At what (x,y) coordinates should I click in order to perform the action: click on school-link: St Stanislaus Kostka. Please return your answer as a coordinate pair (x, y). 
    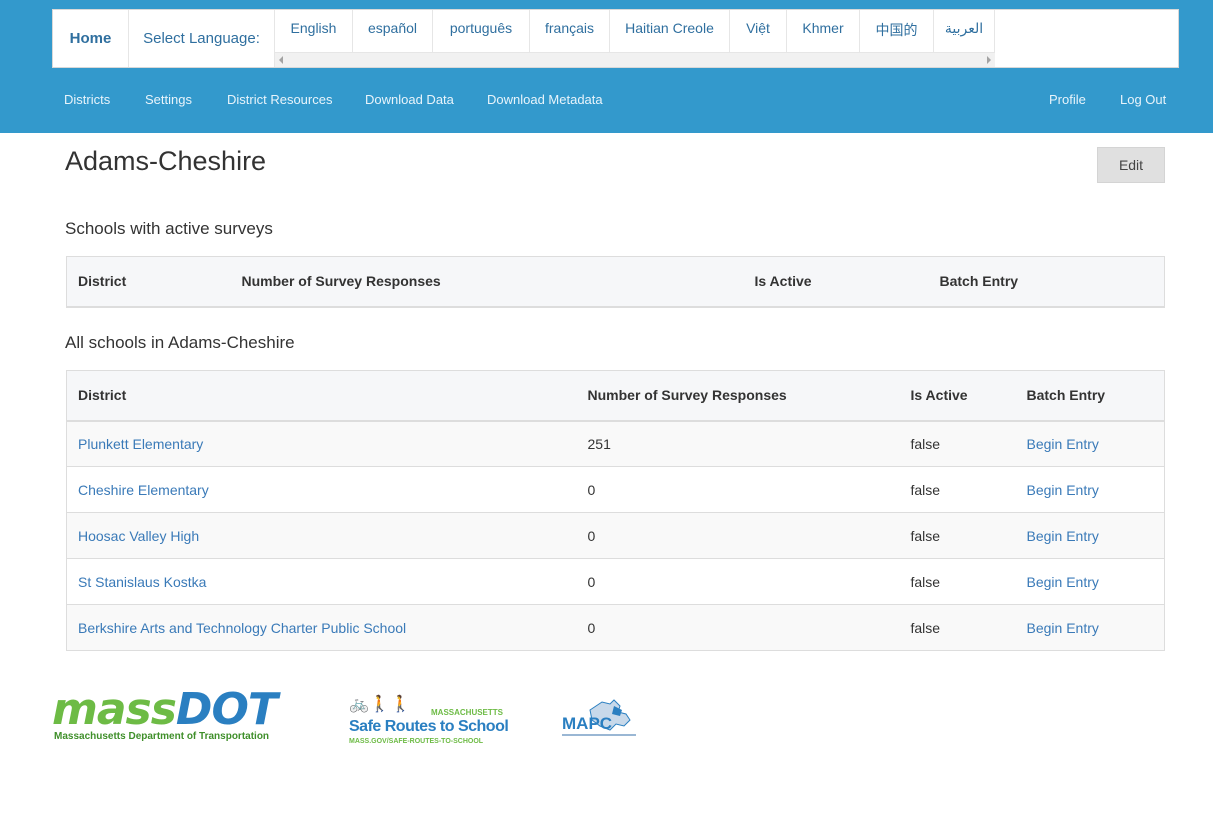
    Looking at the image, I should click on (321, 581).